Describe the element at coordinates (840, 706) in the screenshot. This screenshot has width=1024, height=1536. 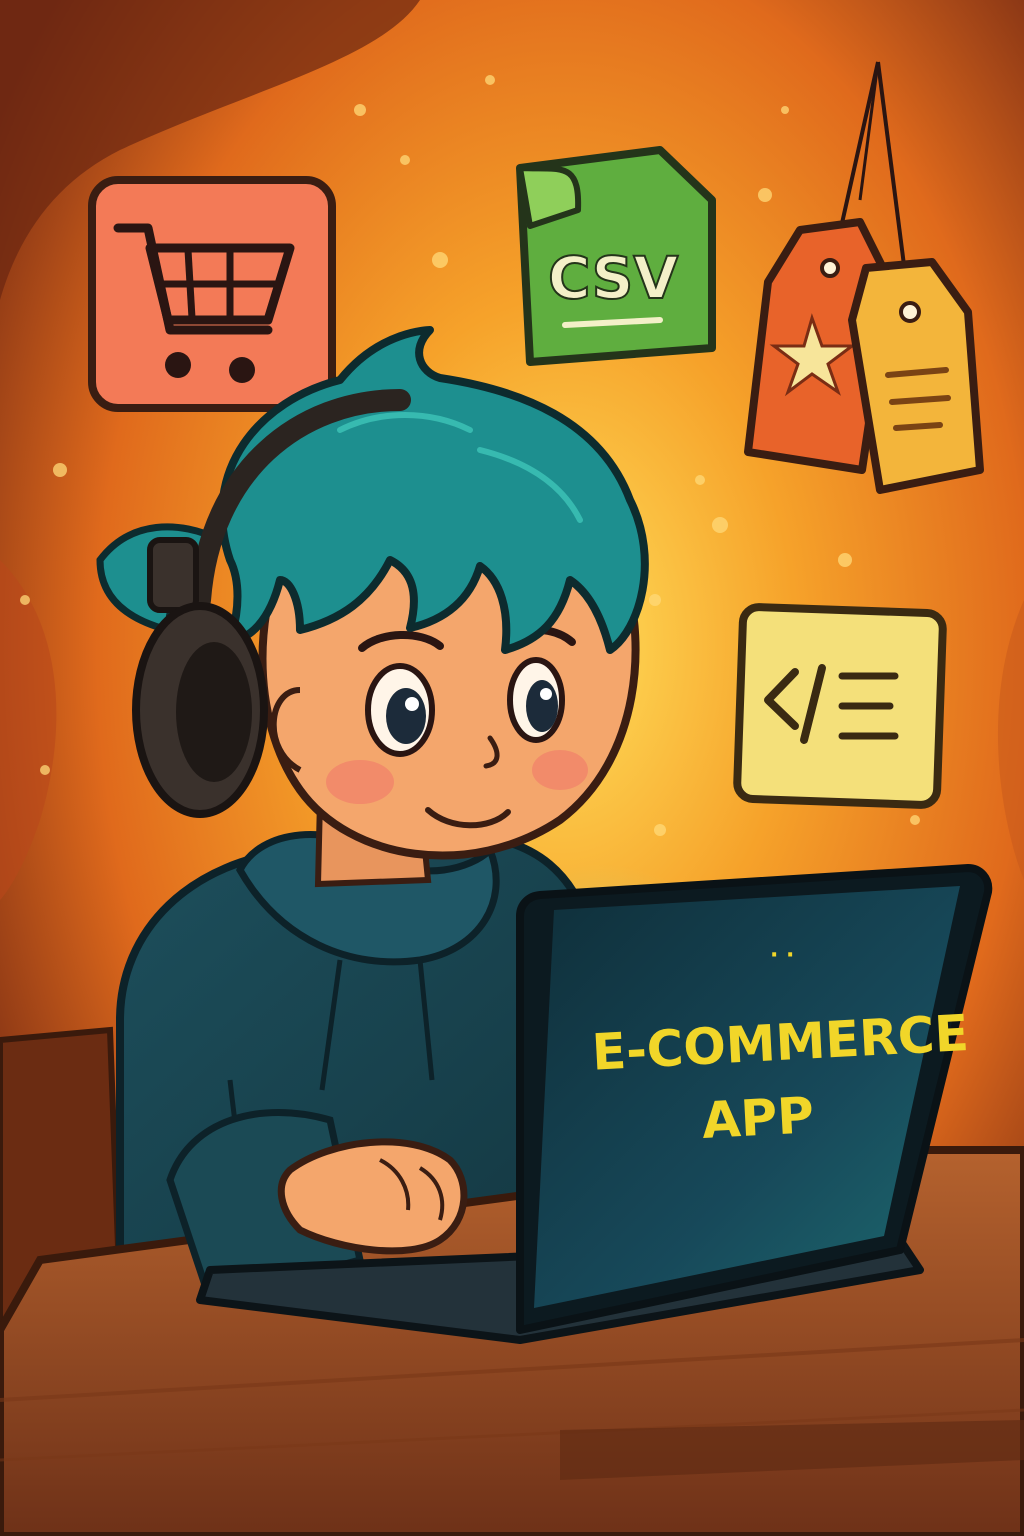
I see `code-window-icon` at that location.